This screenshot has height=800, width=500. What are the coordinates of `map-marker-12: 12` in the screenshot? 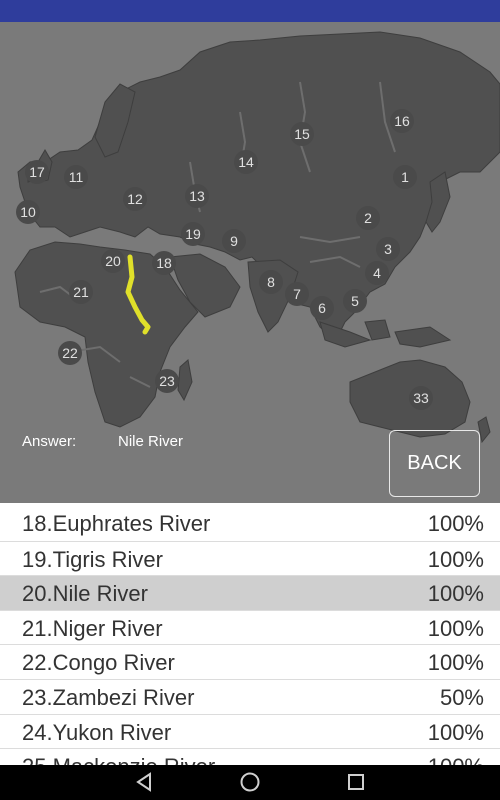 It's located at (135, 199).